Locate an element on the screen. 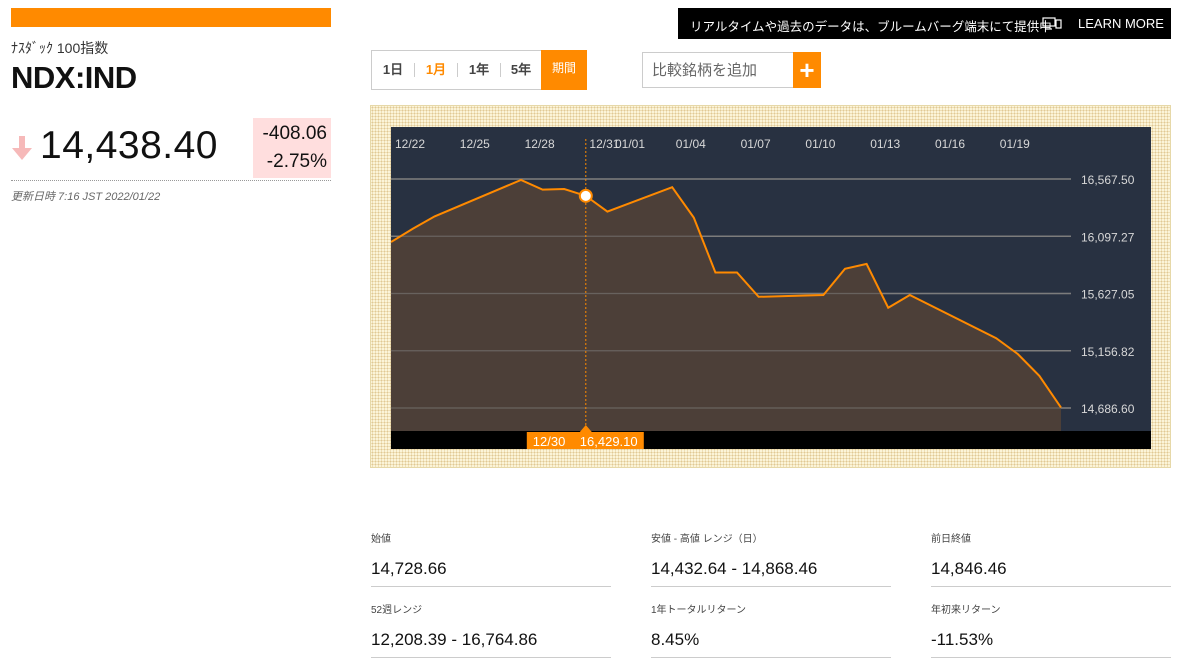 This screenshot has height=658, width=1197. accent-bar is located at coordinates (171, 17).